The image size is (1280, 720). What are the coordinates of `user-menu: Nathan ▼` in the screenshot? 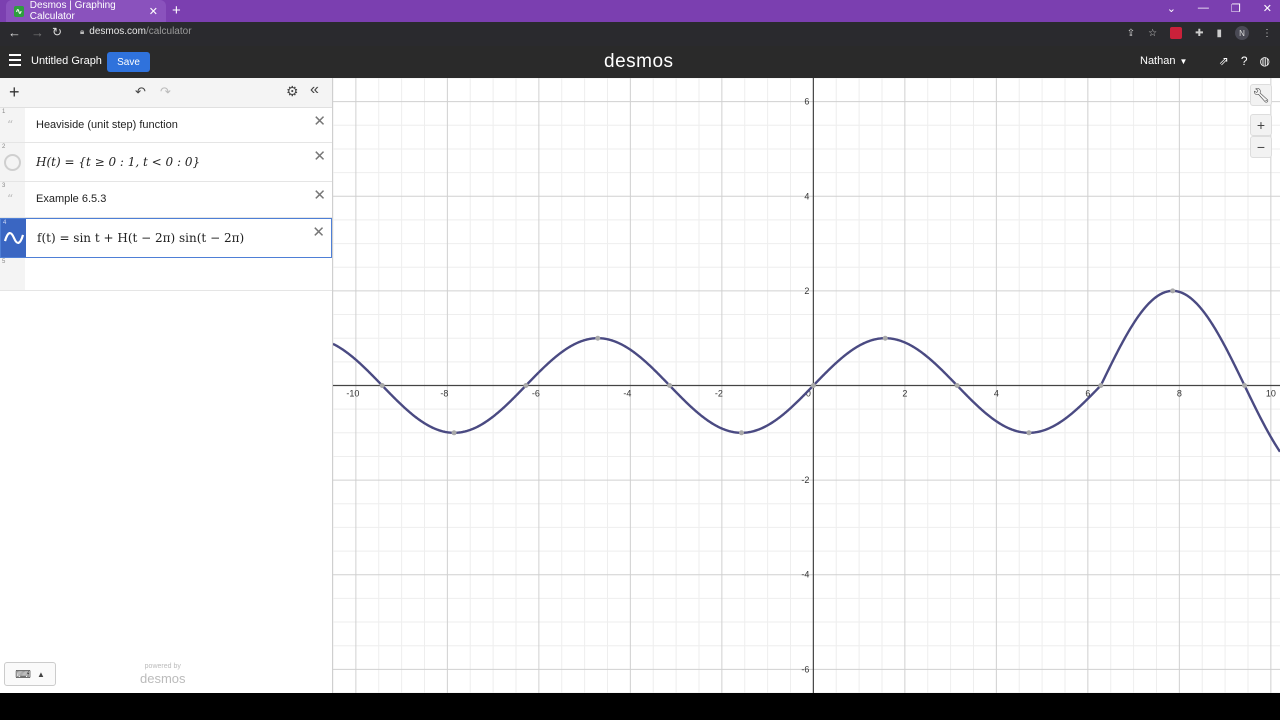 It's located at (1163, 61).